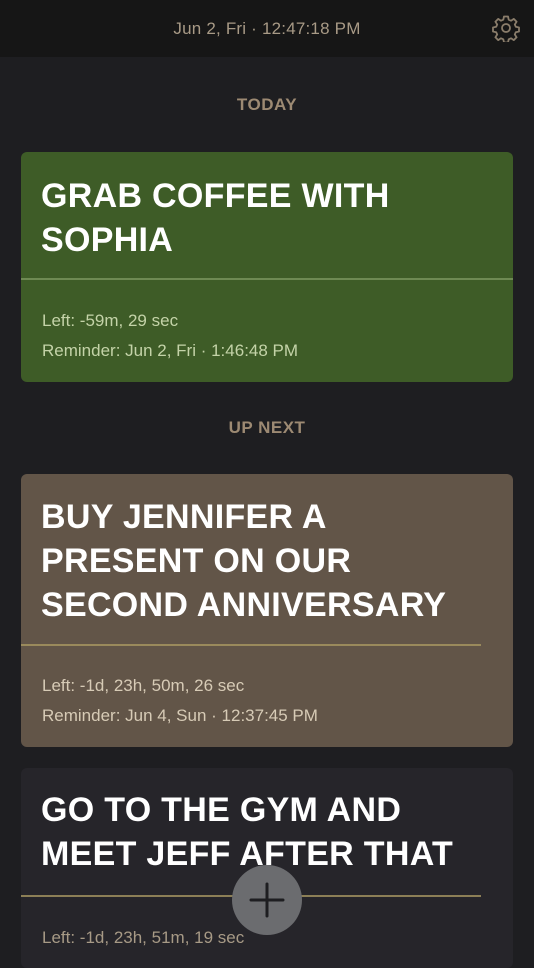 The image size is (534, 968). What do you see at coordinates (247, 832) in the screenshot?
I see `task-title: GO TO THE GYM AND MEET JEFF AFTER THAT` at bounding box center [247, 832].